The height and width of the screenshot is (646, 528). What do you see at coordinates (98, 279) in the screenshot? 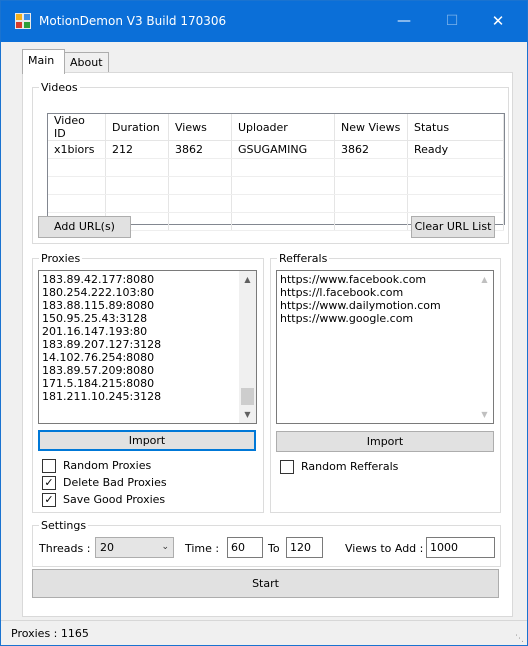
I see `proxy-line: 183.89.42.177:8080` at bounding box center [98, 279].